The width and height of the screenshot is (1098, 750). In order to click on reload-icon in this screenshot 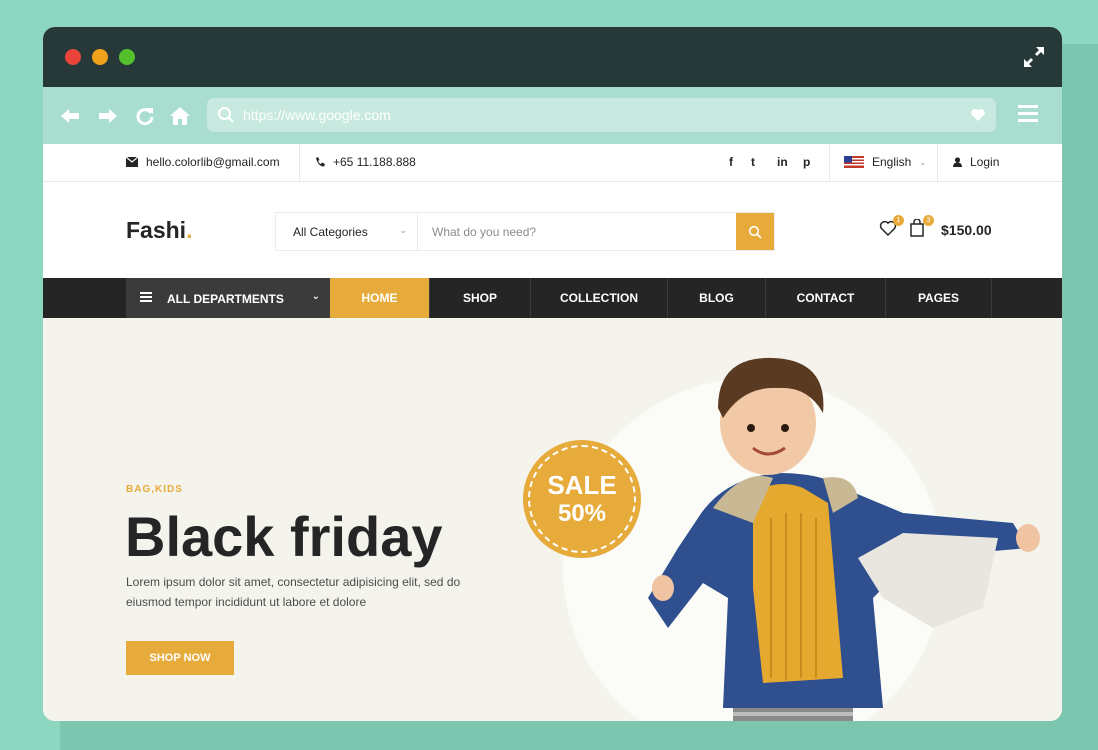, I will do `click(145, 116)`.